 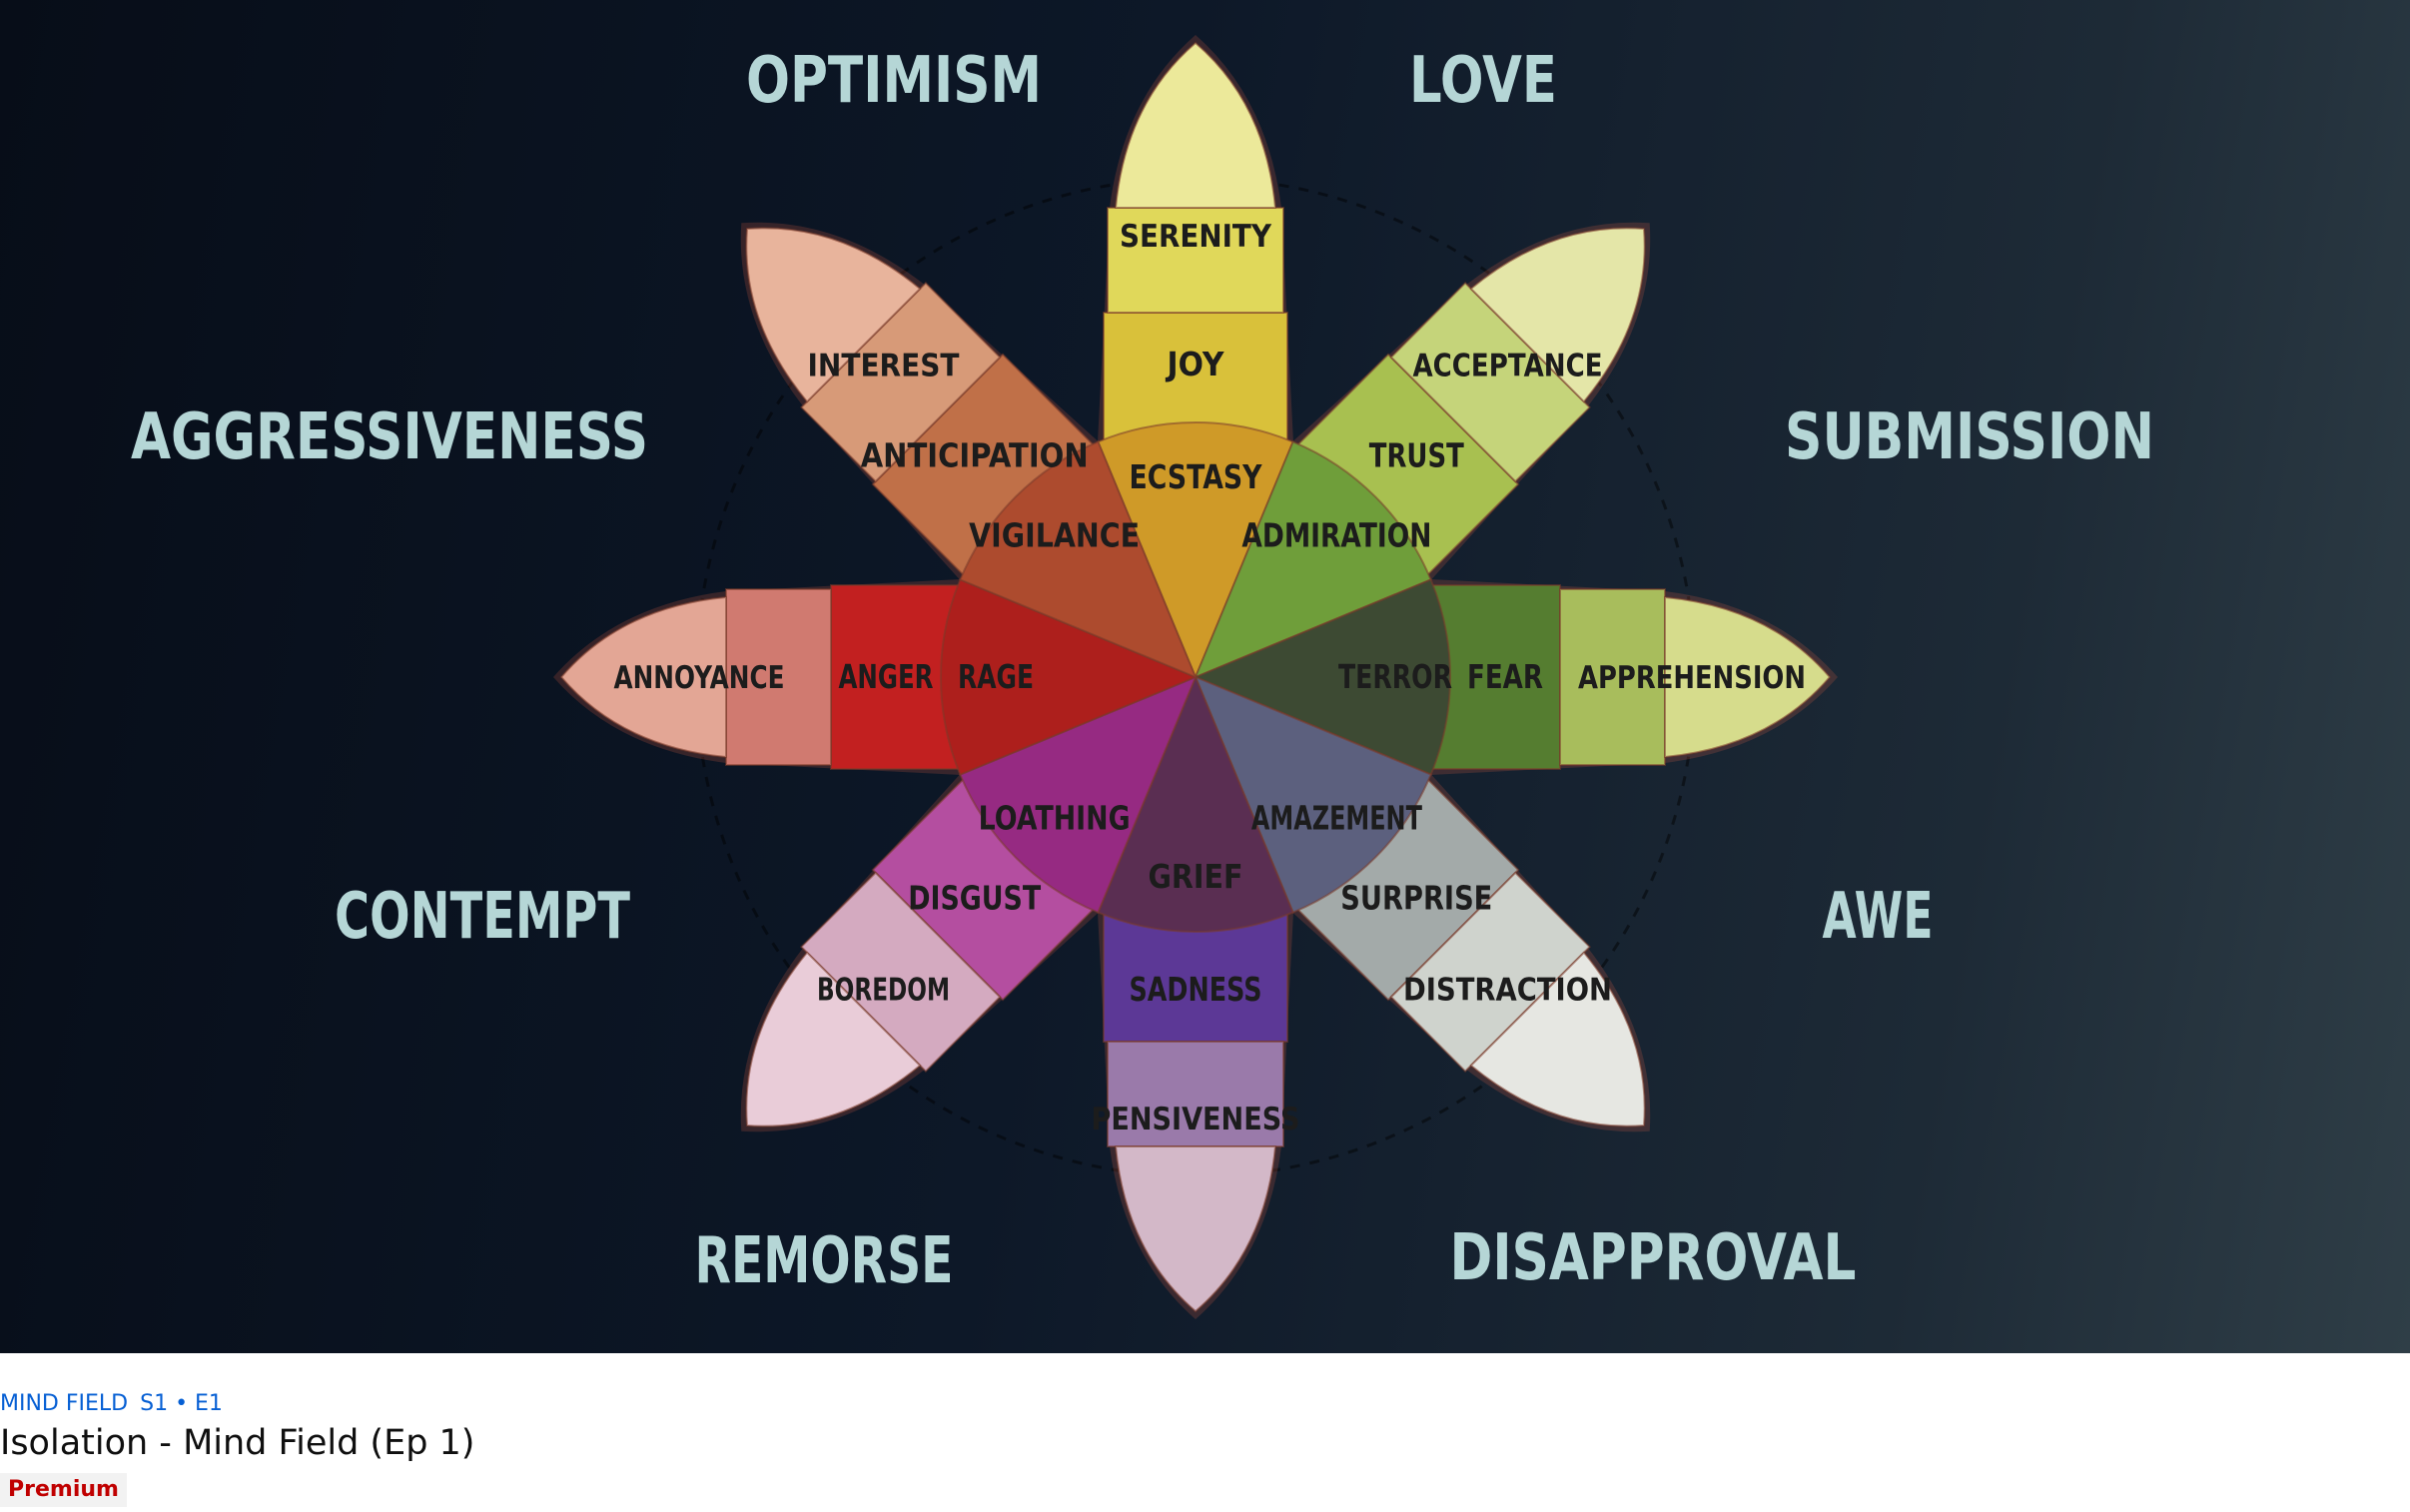 I want to click on label-loathing: LOATHING, so click(x=1055, y=817).